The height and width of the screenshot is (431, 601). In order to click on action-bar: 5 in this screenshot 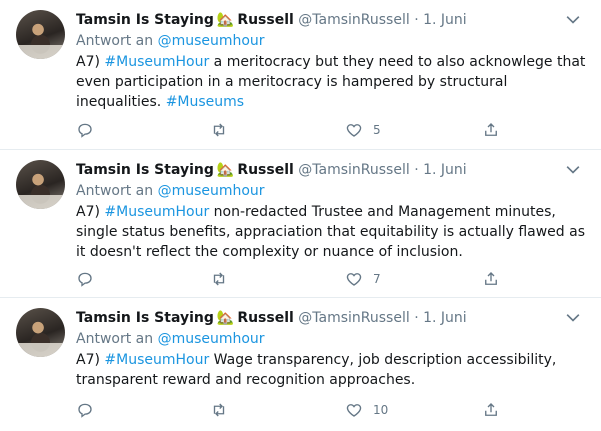, I will do `click(326, 130)`.